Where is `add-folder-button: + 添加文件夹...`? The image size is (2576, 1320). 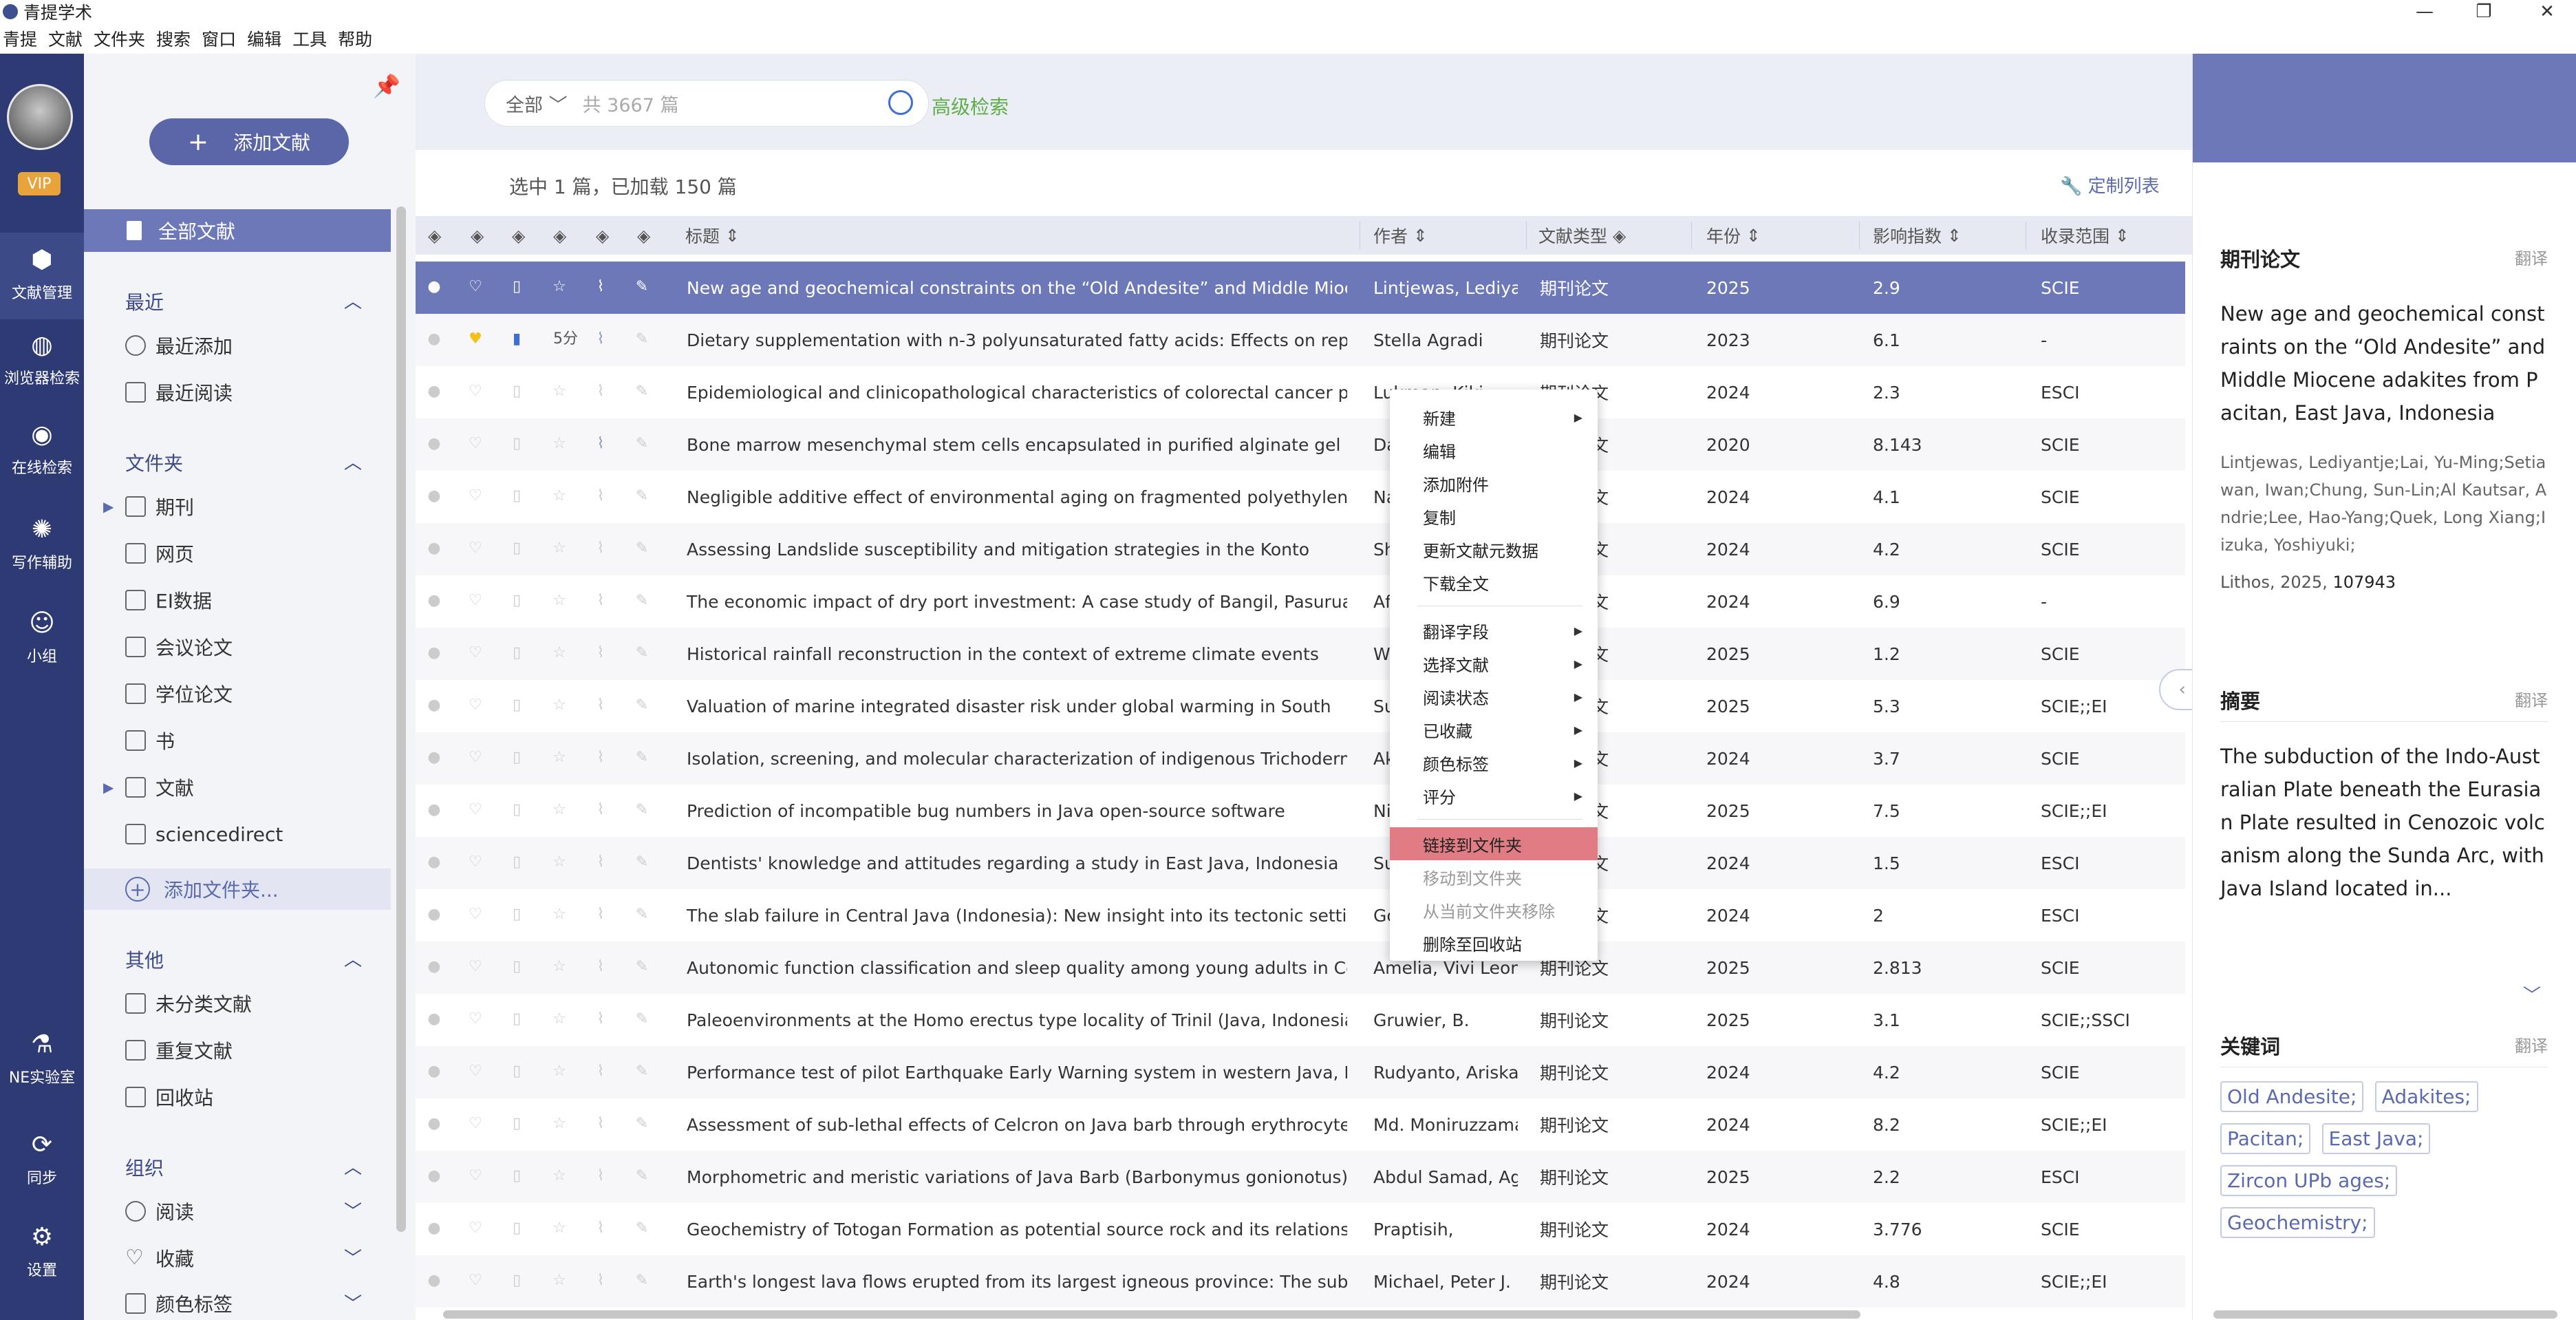 add-folder-button: + 添加文件夹... is located at coordinates (238, 890).